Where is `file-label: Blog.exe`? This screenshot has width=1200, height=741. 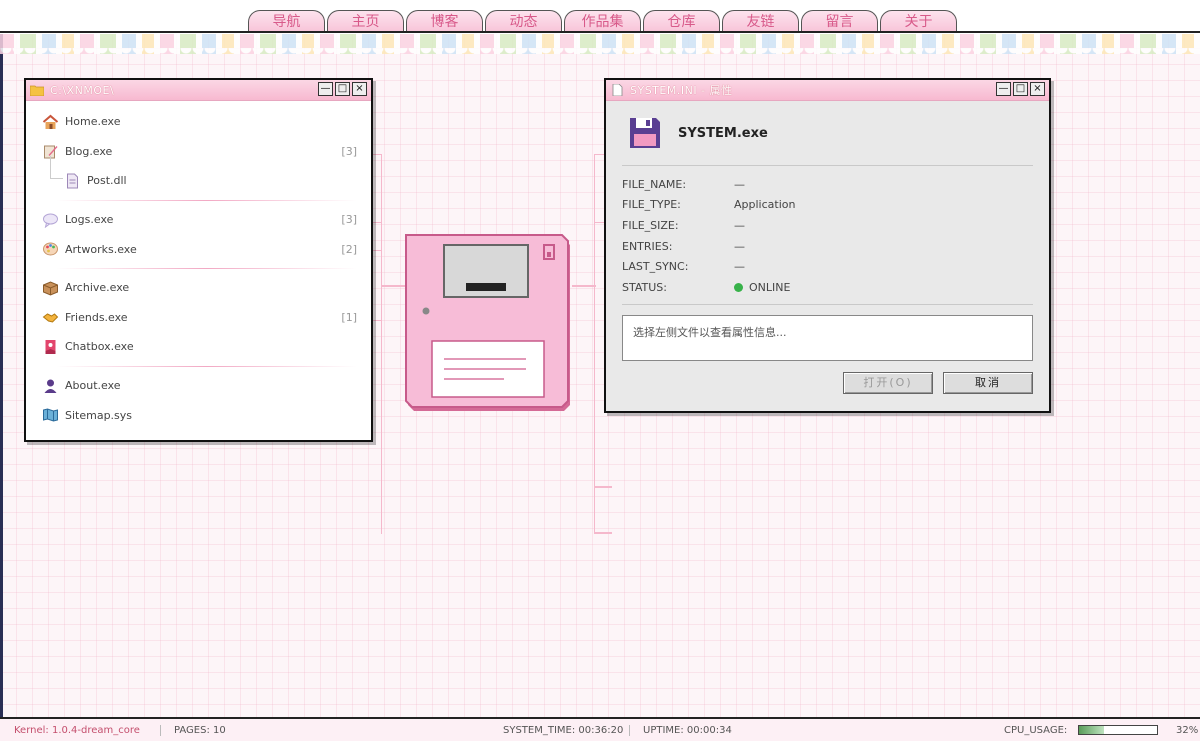 file-label: Blog.exe is located at coordinates (89, 151).